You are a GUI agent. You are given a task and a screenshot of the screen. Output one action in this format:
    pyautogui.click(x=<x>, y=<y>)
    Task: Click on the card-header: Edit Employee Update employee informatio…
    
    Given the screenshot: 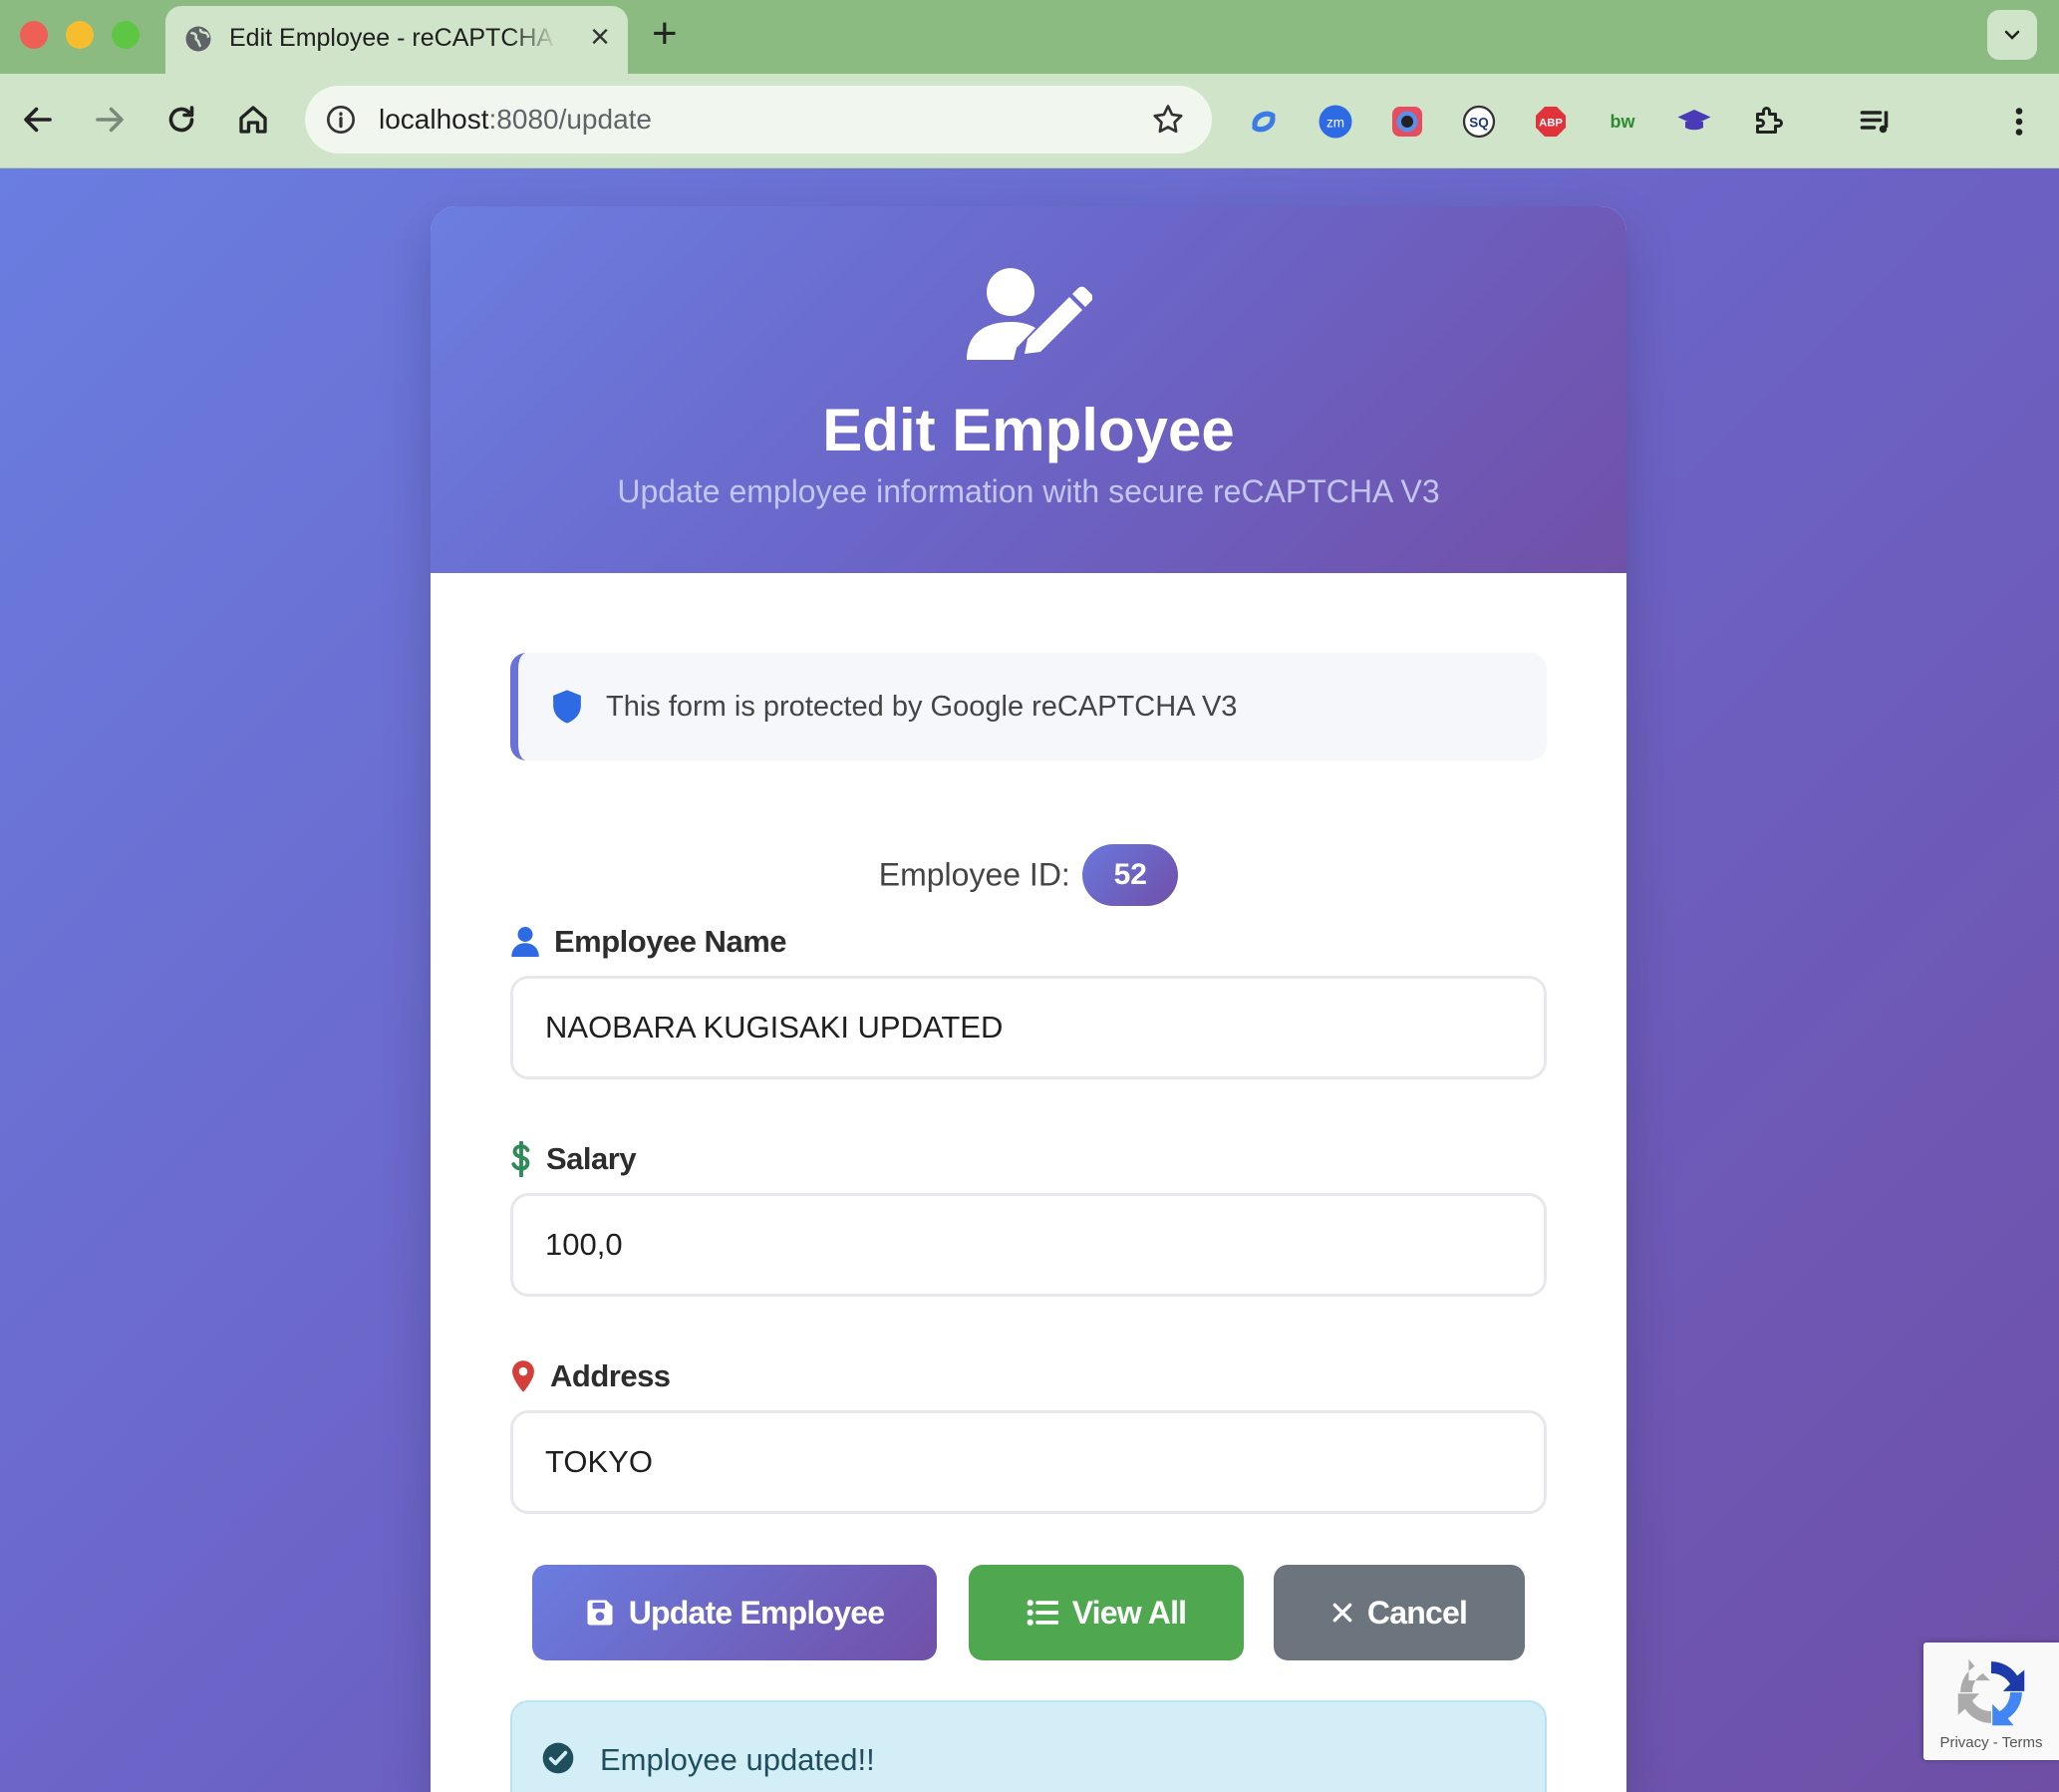 What is the action you would take?
    pyautogui.click(x=1028, y=389)
    